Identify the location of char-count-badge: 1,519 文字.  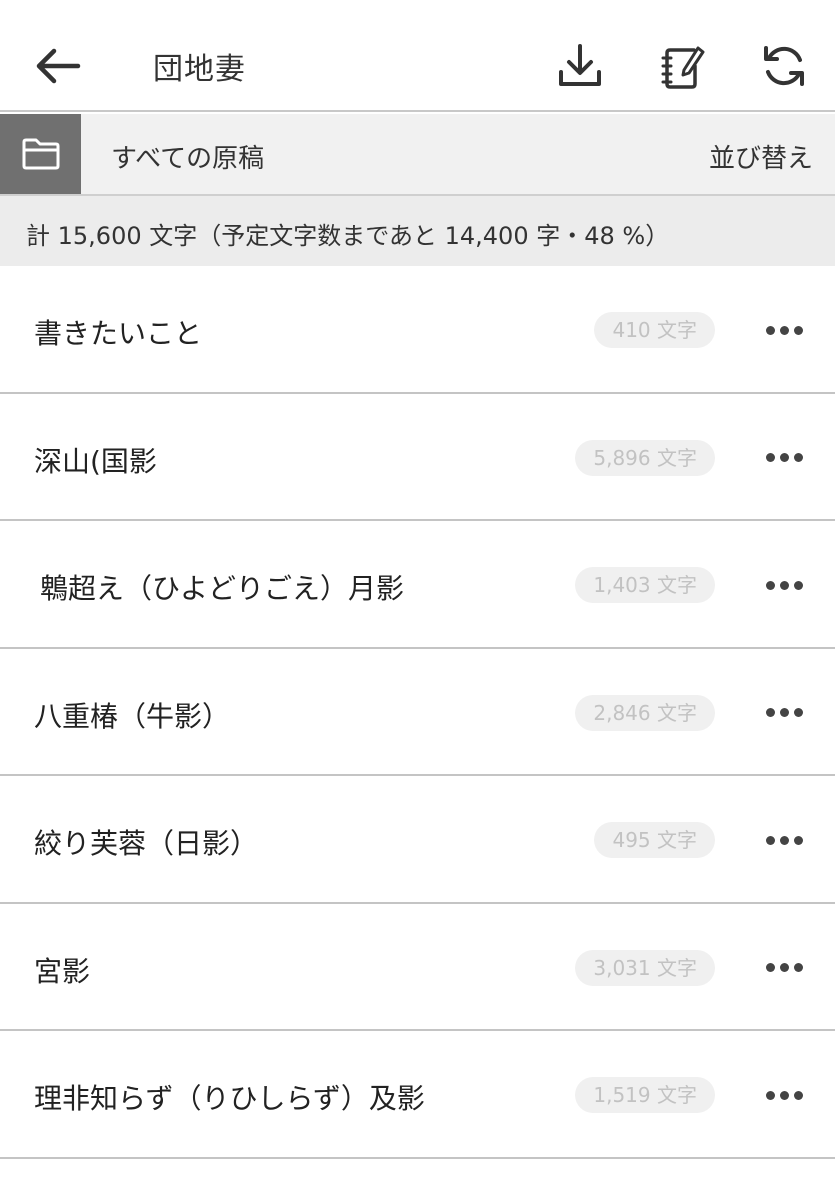
(645, 1095).